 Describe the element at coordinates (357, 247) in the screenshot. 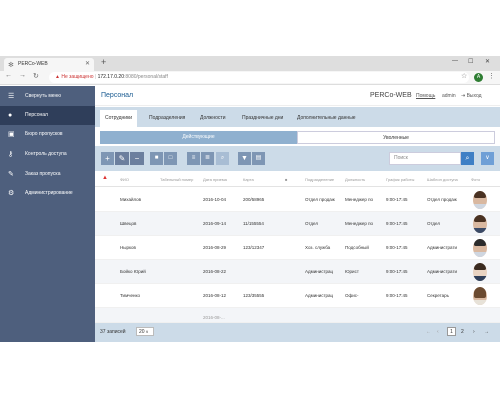

I see `cell-position: Подсобный` at that location.